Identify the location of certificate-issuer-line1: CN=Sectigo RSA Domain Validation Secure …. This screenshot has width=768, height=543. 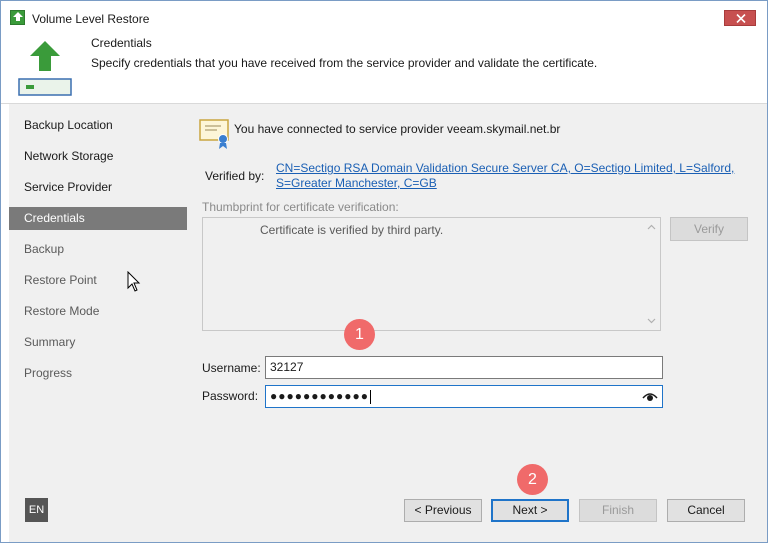
(511, 168).